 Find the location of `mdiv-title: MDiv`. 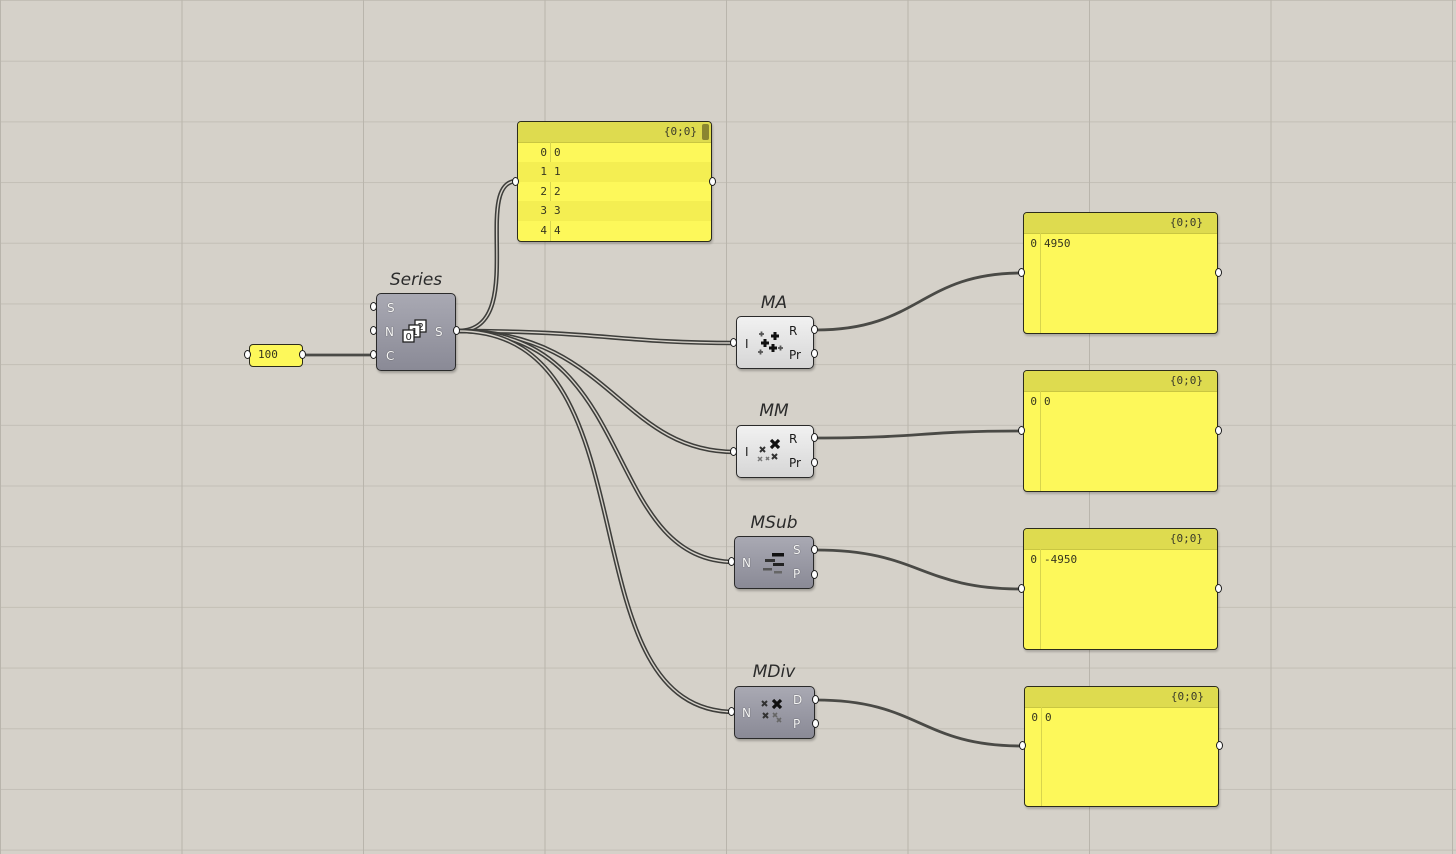

mdiv-title: MDiv is located at coordinates (774, 672).